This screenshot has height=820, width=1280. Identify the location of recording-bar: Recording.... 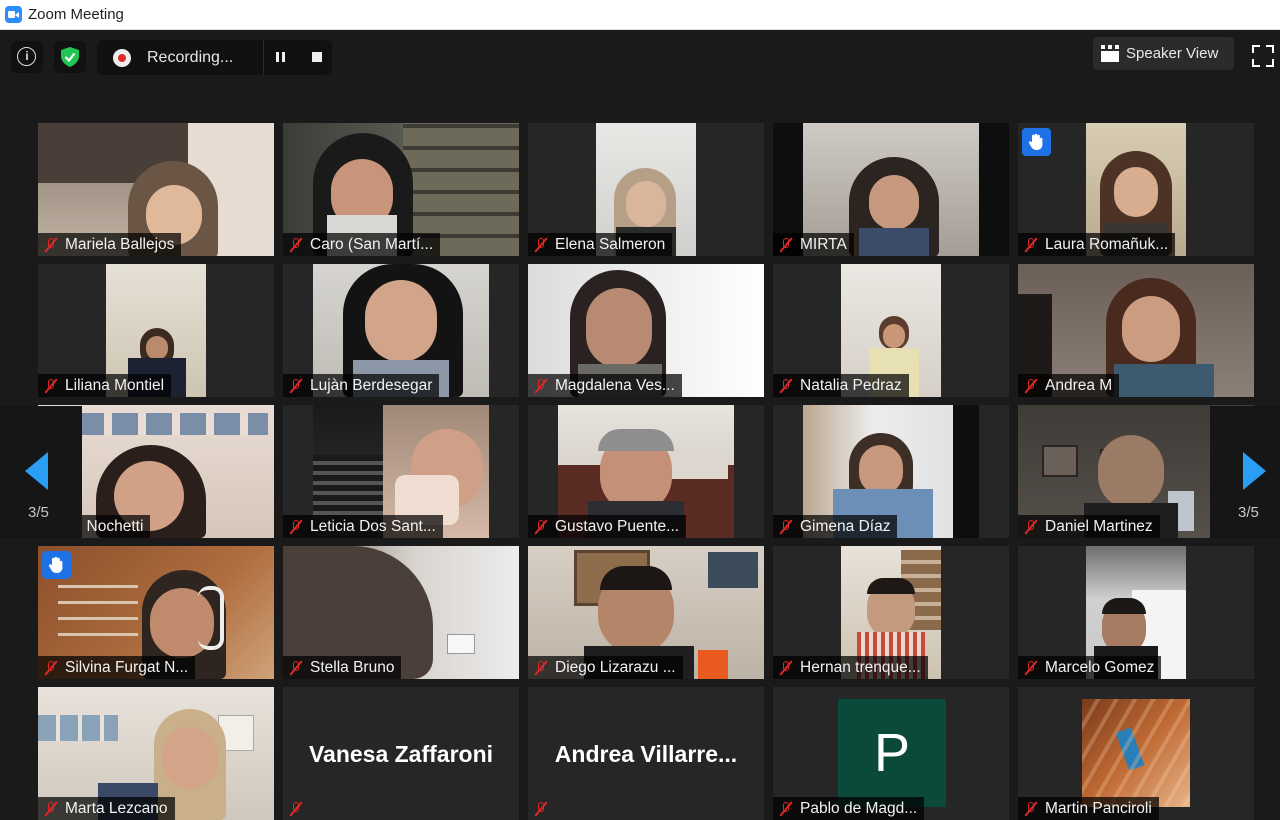
(214, 57).